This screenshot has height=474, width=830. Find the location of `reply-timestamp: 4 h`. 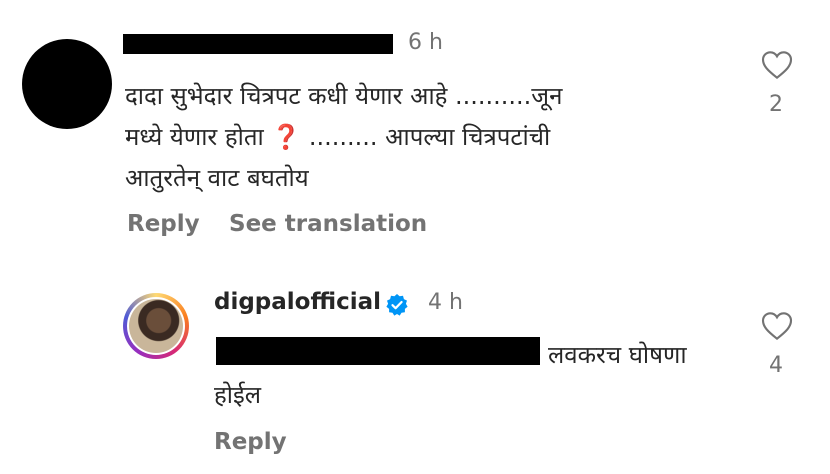

reply-timestamp: 4 h is located at coordinates (445, 302).